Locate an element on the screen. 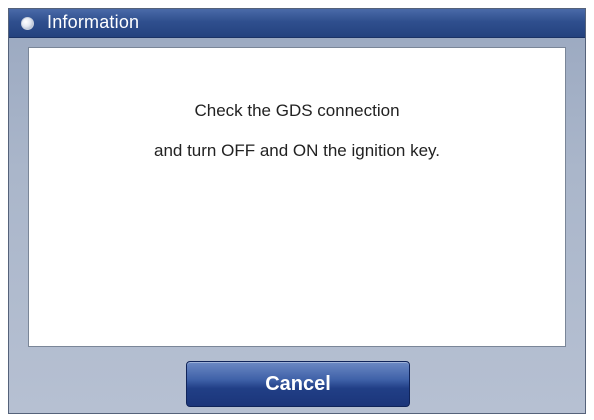  dialog-title: Information is located at coordinates (93, 22).